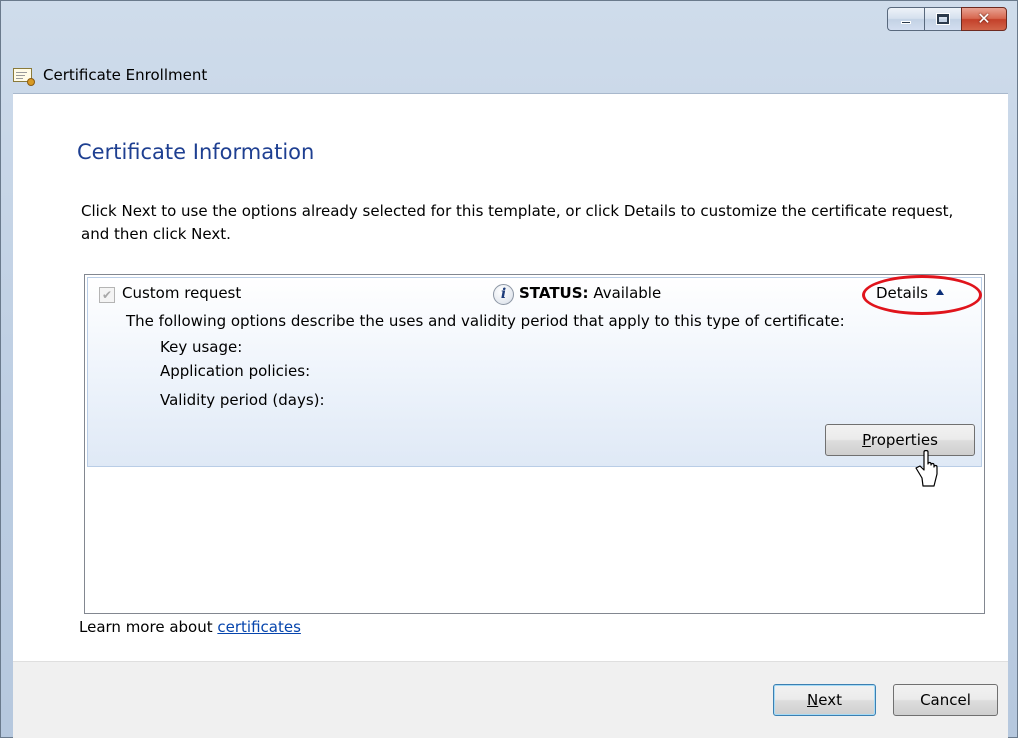 The image size is (1018, 738). What do you see at coordinates (922, 295) in the screenshot?
I see `highlight-circle` at bounding box center [922, 295].